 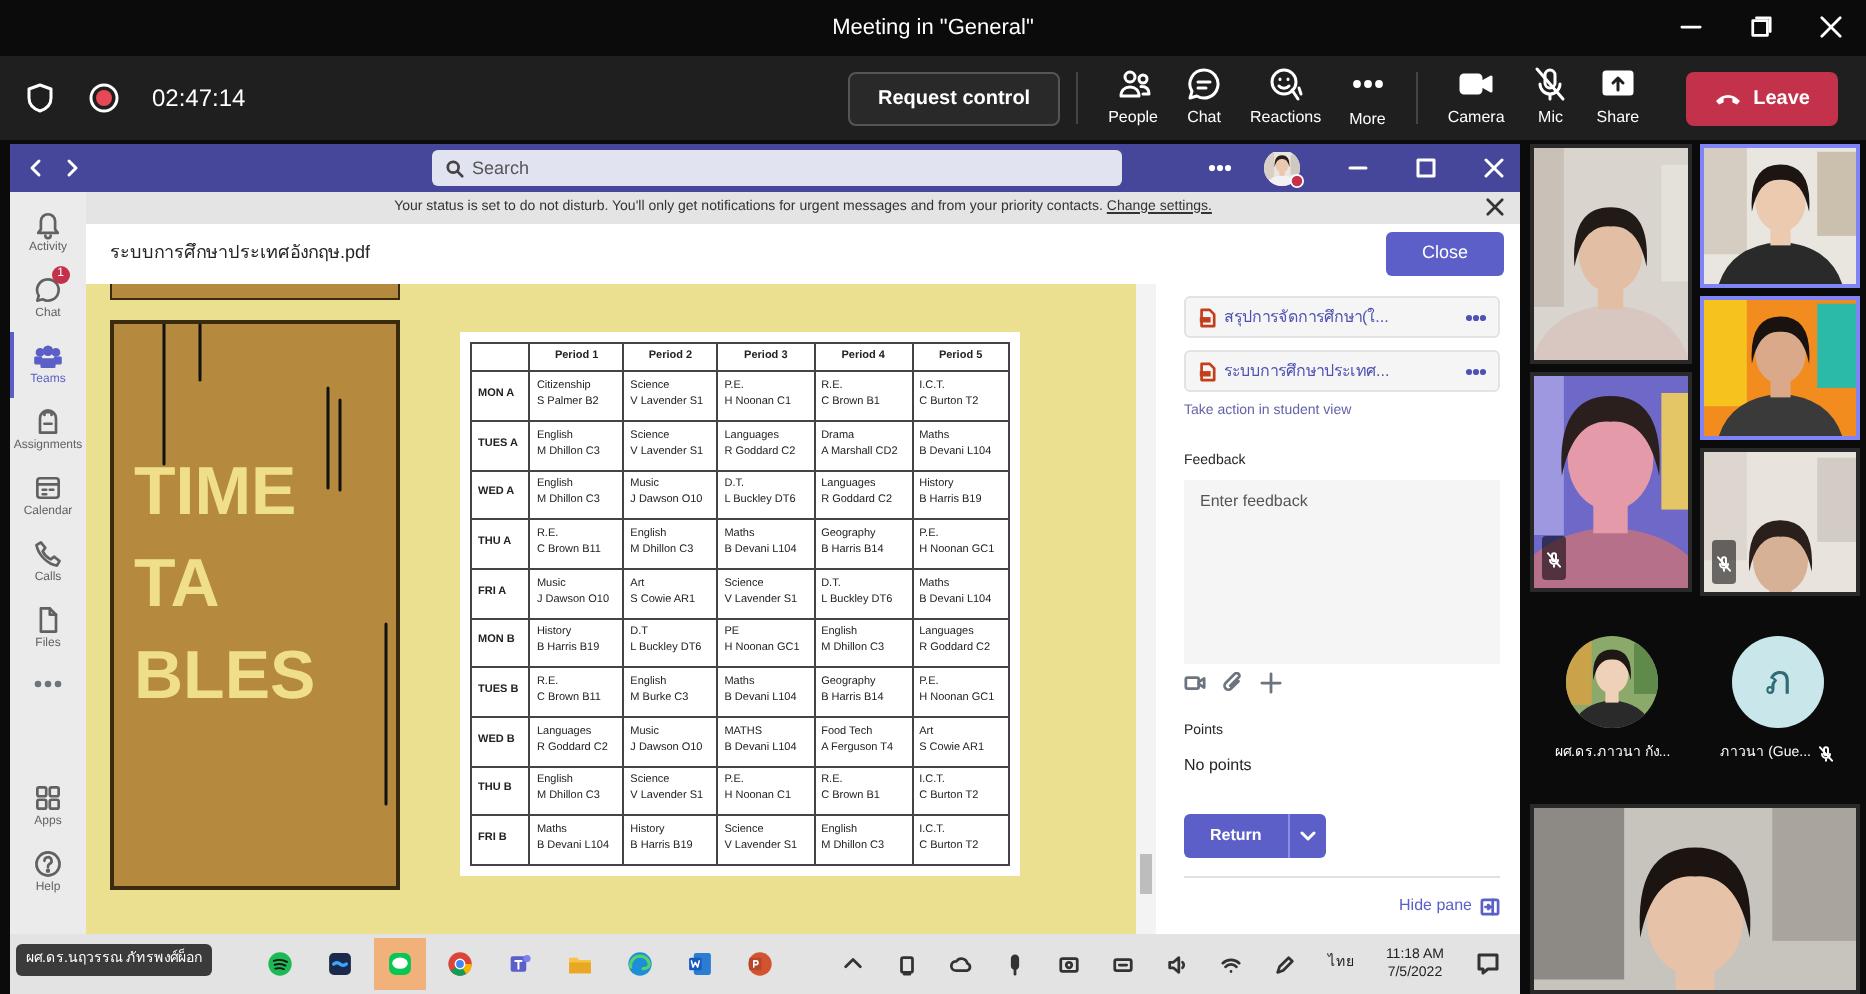 I want to click on return-button: Return, so click(x=1236, y=835).